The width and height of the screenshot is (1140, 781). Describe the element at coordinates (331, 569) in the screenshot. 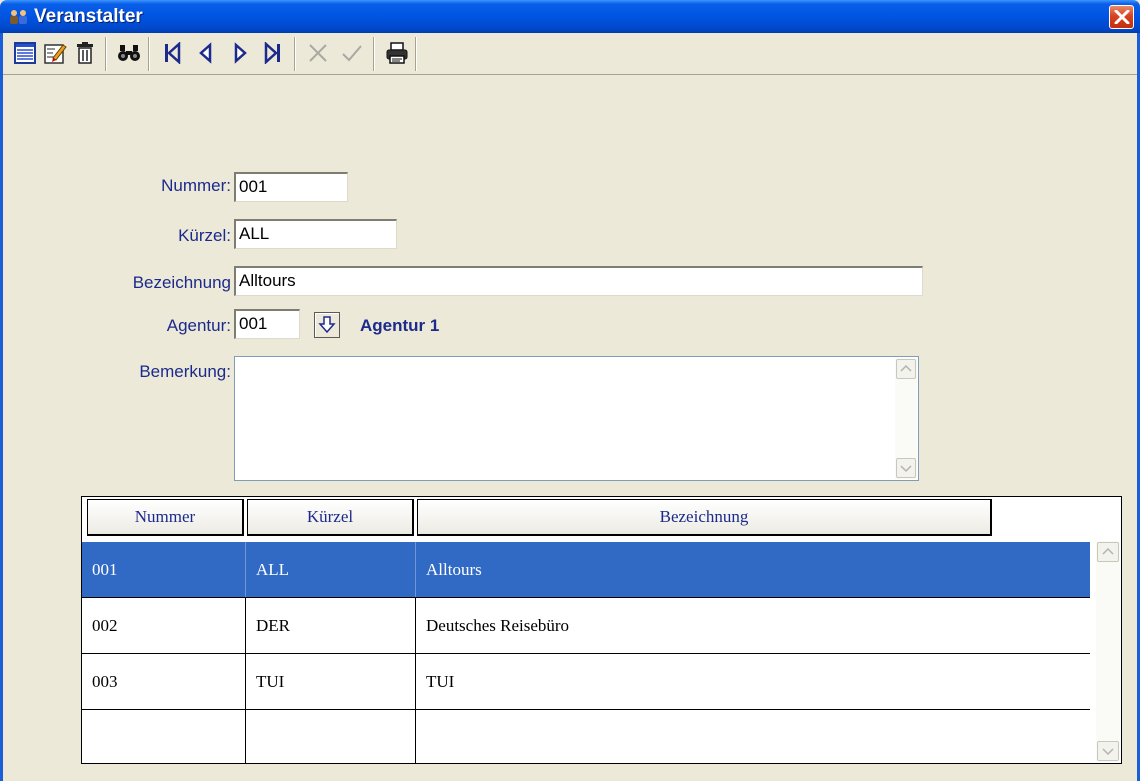

I see `cell-kuerzel: ALL` at that location.